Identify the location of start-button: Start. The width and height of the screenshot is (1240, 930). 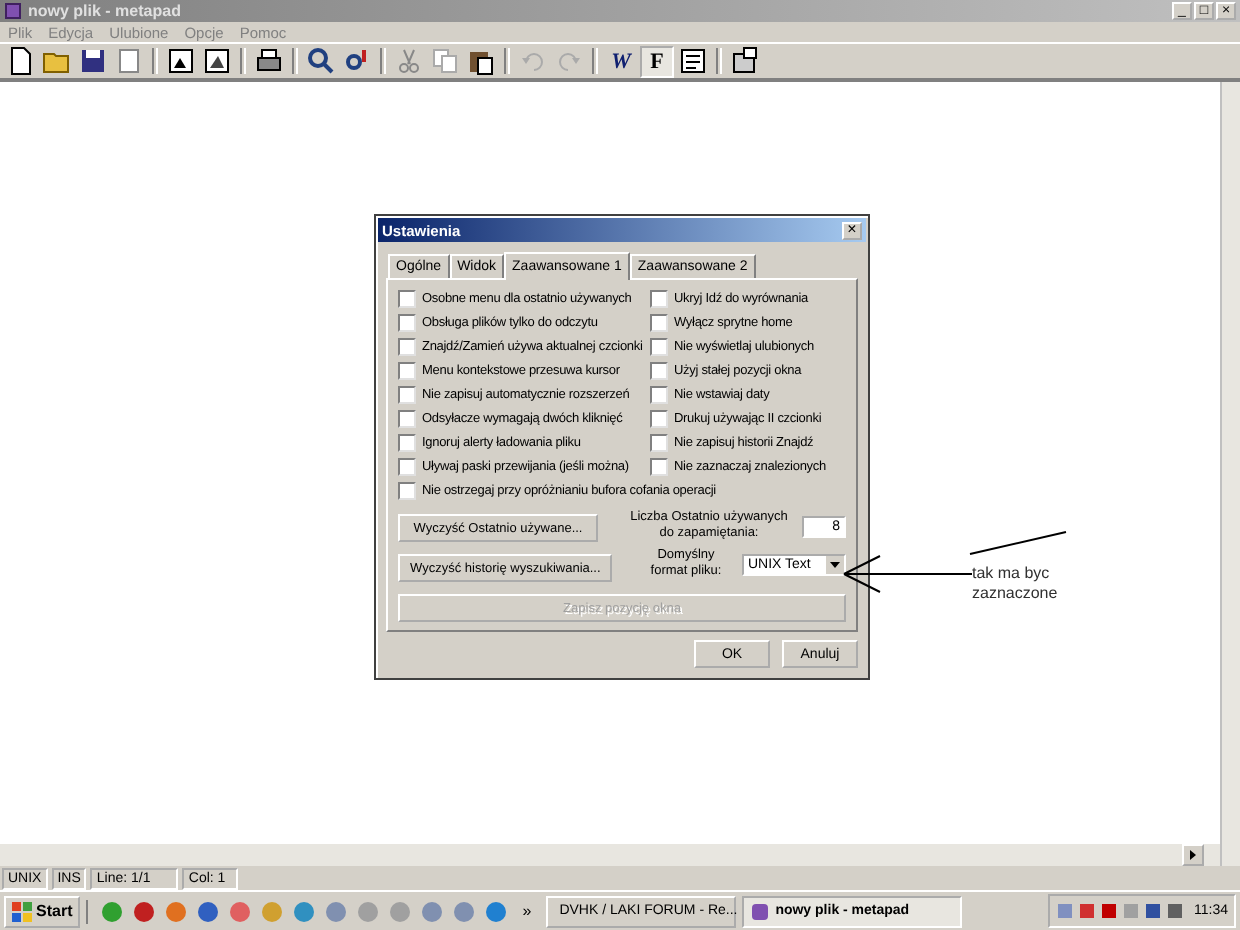
(42, 911).